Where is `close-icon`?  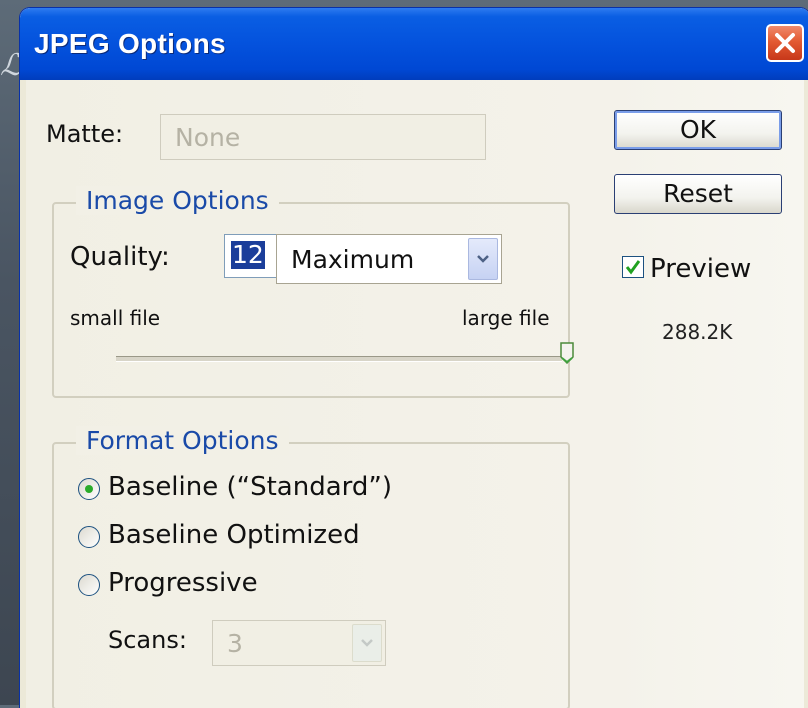
close-icon is located at coordinates (785, 43).